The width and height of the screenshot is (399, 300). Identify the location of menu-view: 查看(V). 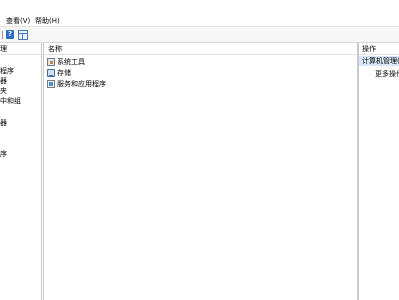
(18, 21).